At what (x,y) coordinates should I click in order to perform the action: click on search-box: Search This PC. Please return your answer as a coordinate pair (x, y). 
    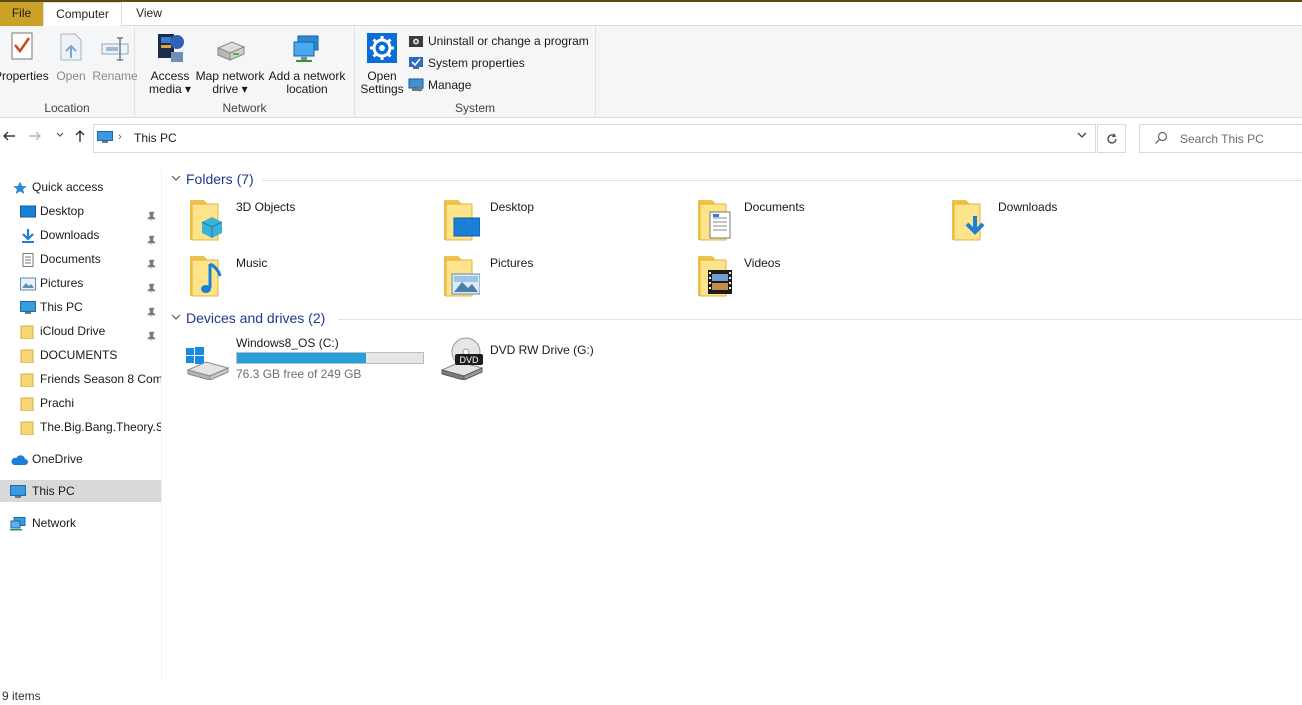
    Looking at the image, I should click on (1220, 138).